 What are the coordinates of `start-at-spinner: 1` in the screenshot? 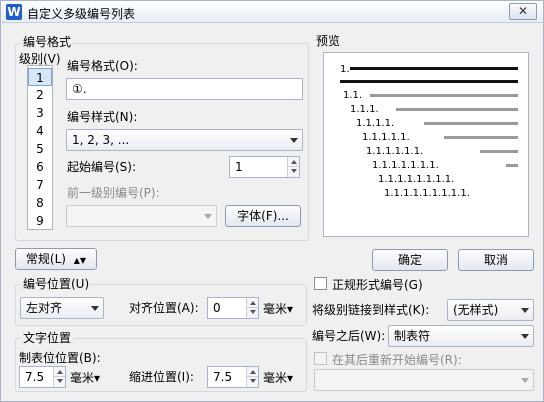 It's located at (264, 167).